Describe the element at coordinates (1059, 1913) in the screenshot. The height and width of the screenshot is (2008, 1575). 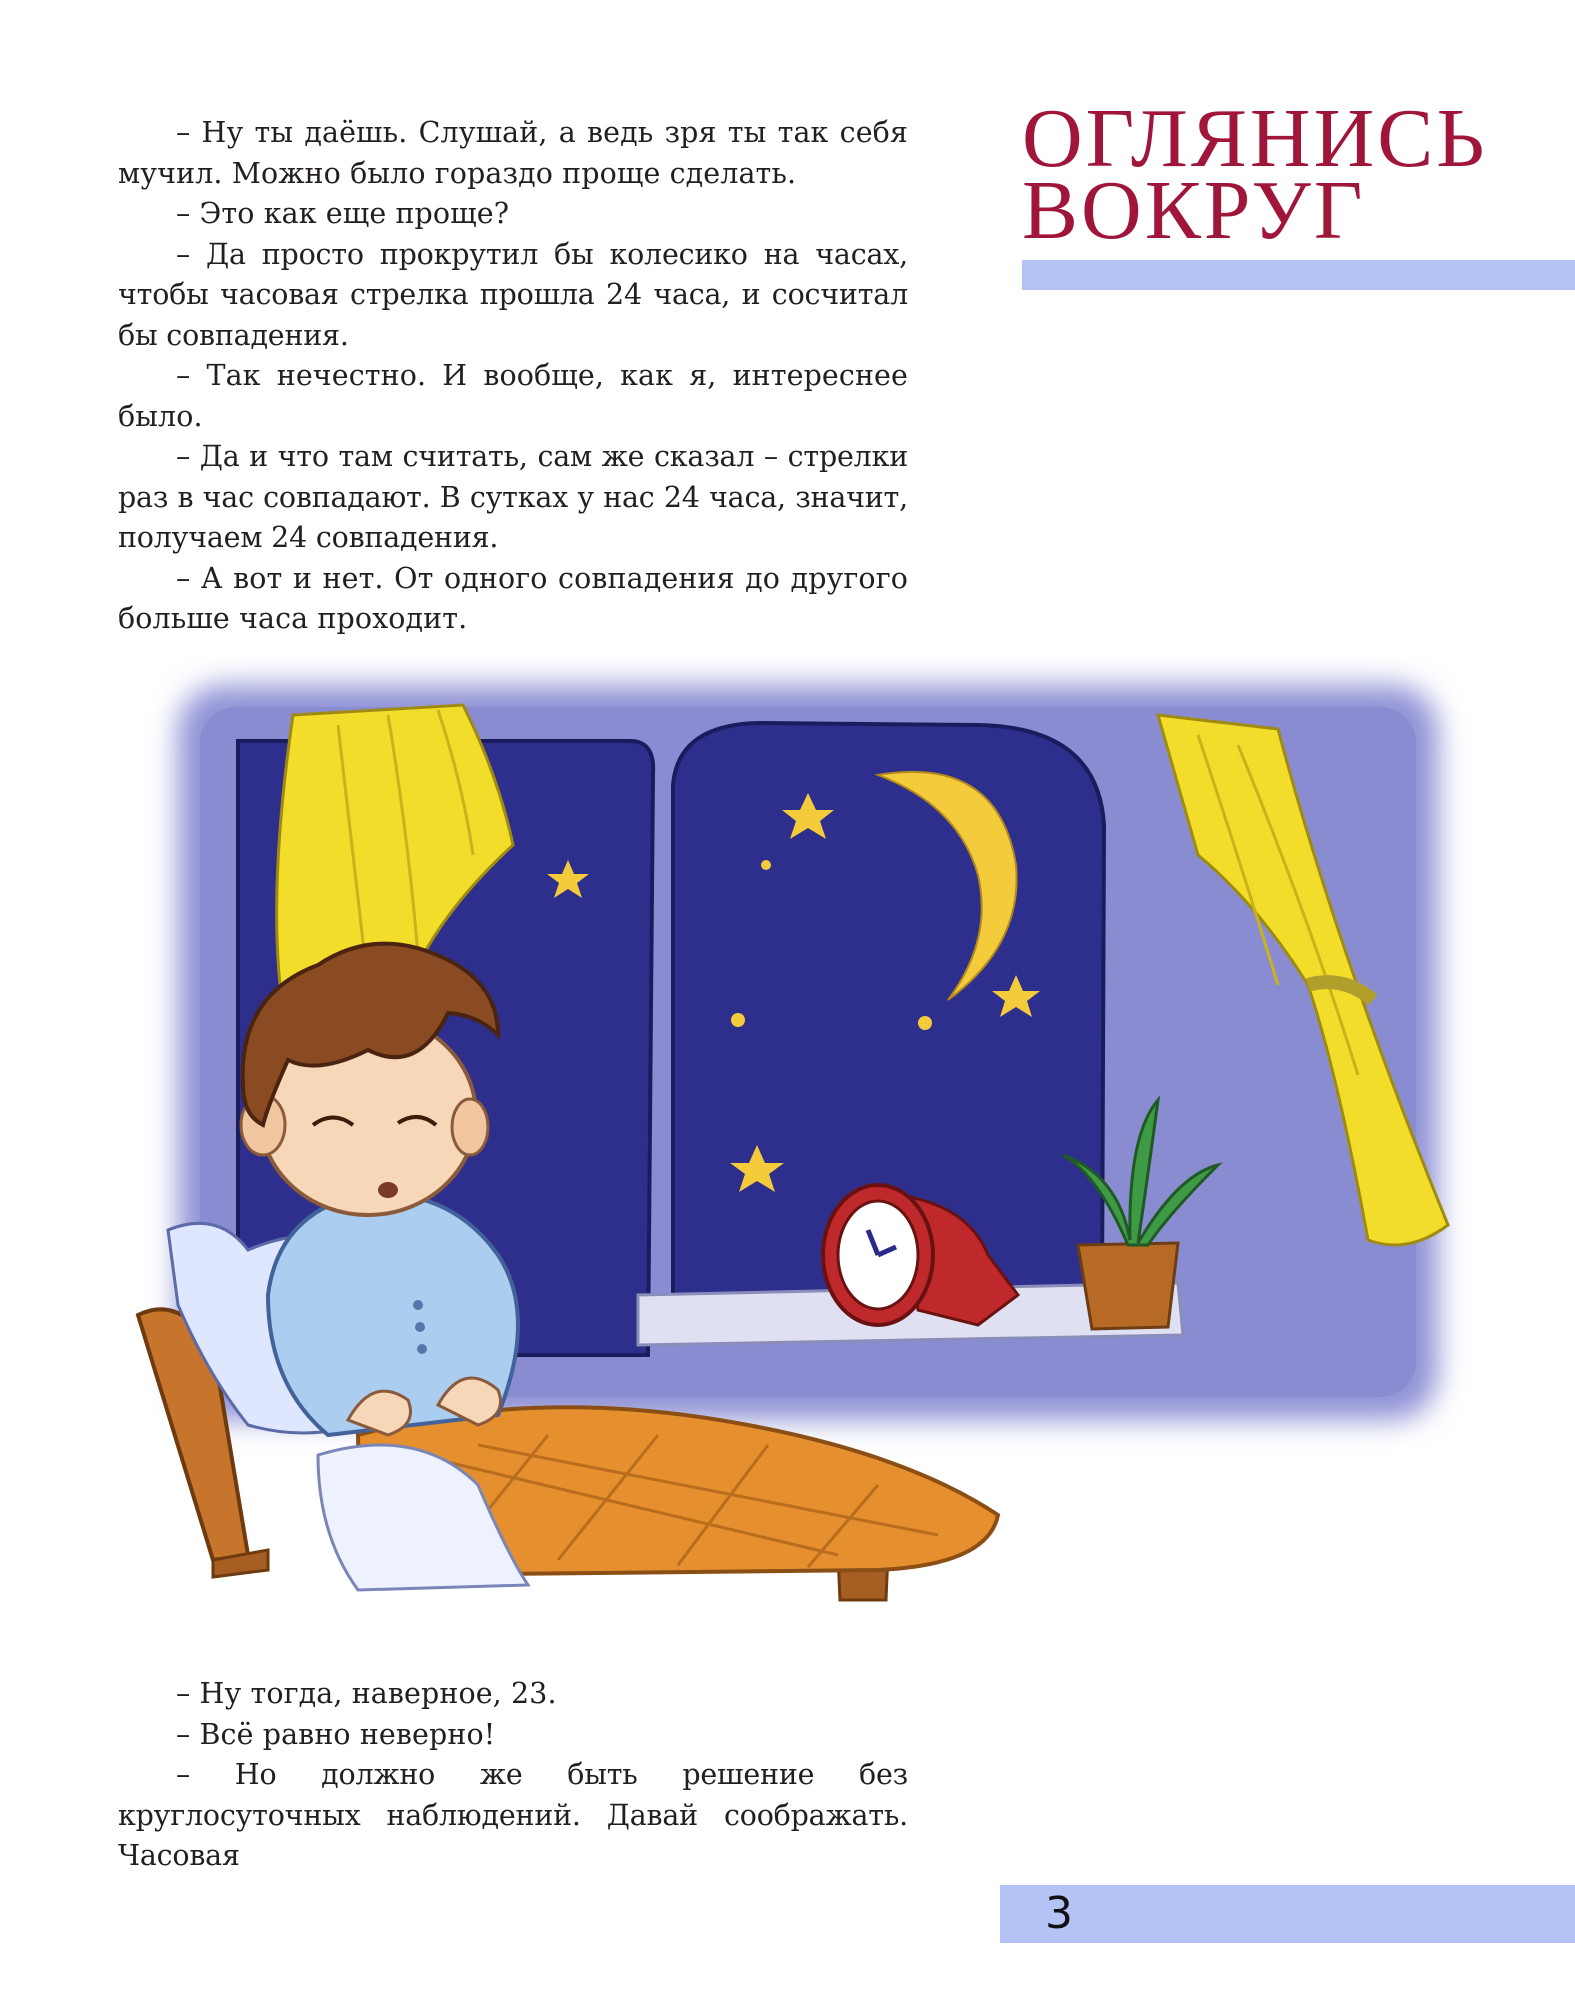
I see `page-number: 3` at that location.